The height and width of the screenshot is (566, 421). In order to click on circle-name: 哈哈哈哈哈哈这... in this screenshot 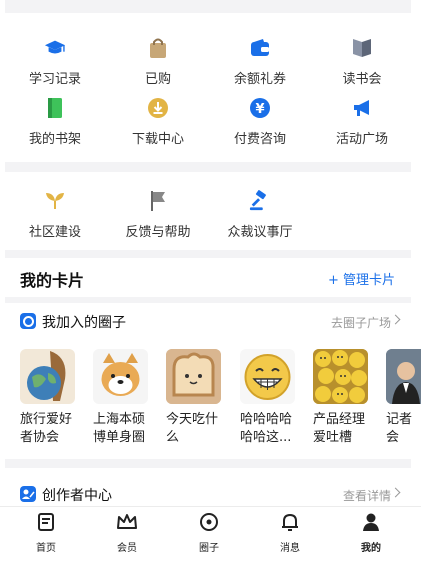, I will do `click(266, 428)`.